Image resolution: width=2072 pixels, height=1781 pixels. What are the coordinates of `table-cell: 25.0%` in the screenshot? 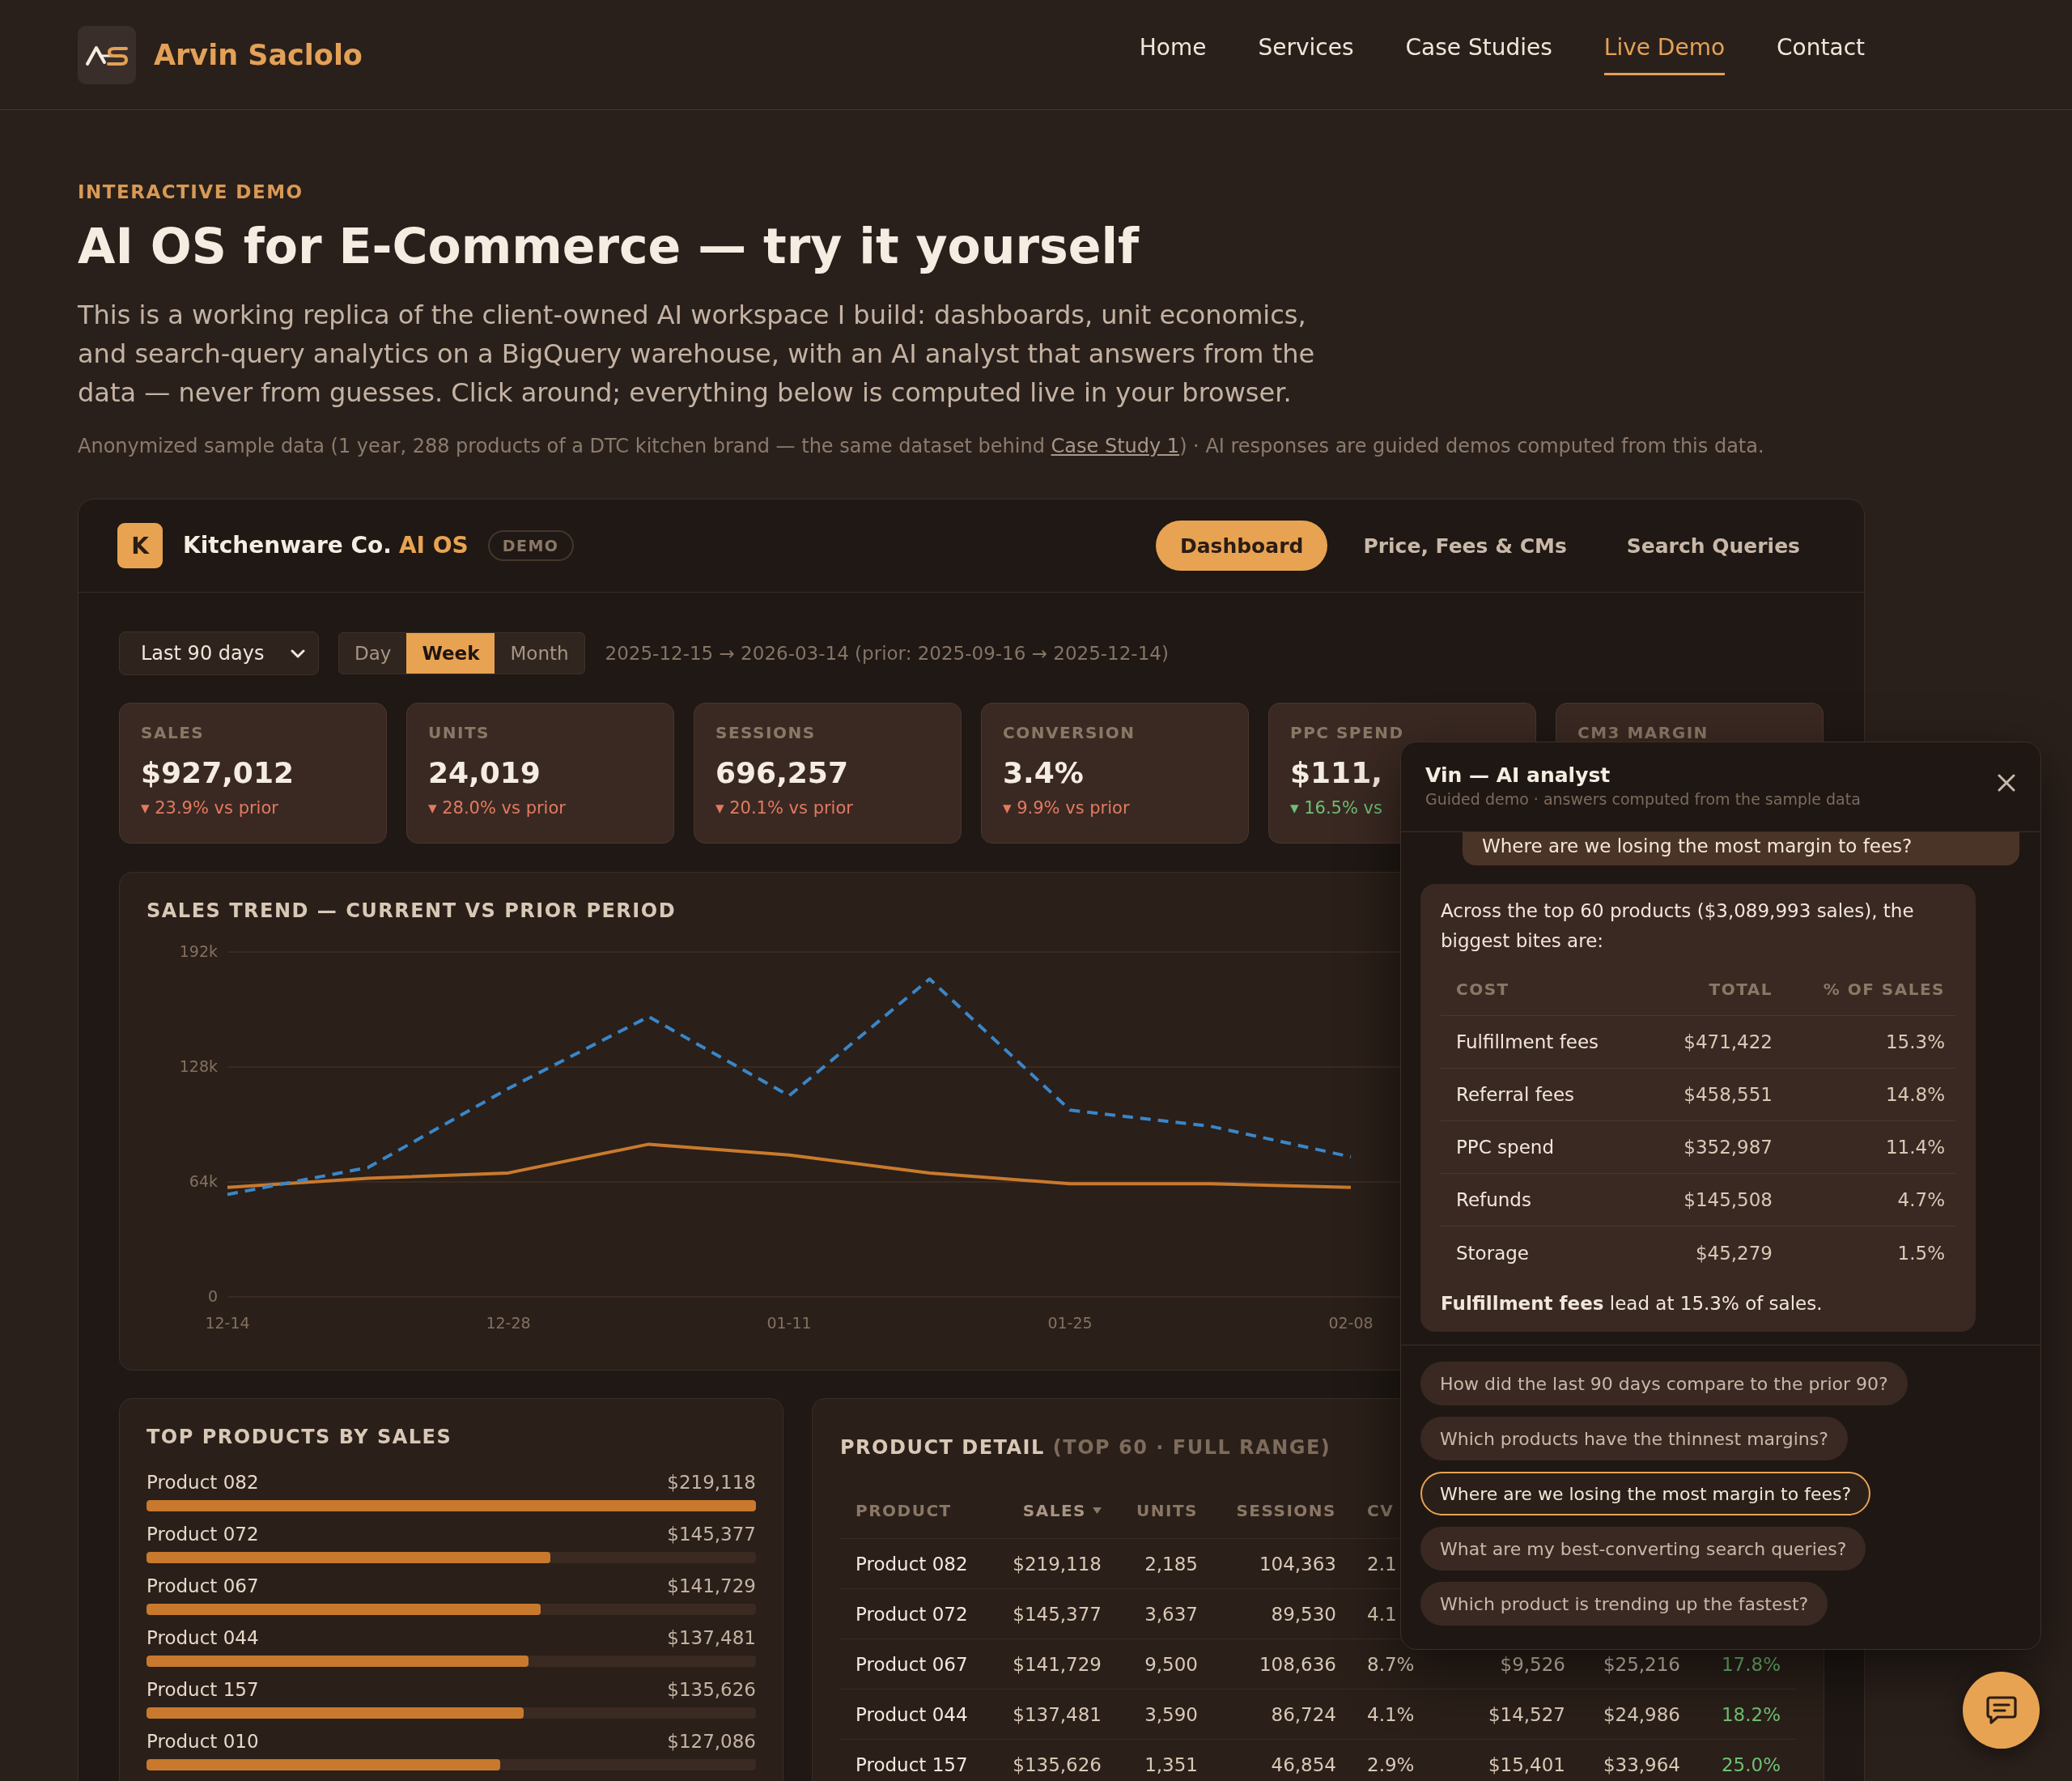 It's located at (1751, 1764).